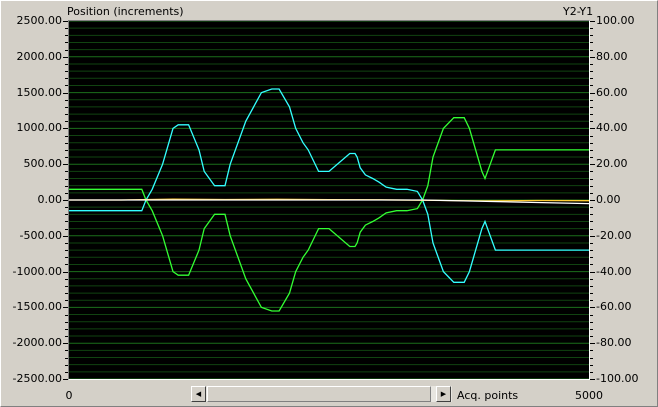 The width and height of the screenshot is (658, 407). Describe the element at coordinates (69, 395) in the screenshot. I see `x-tick-label: 0` at that location.